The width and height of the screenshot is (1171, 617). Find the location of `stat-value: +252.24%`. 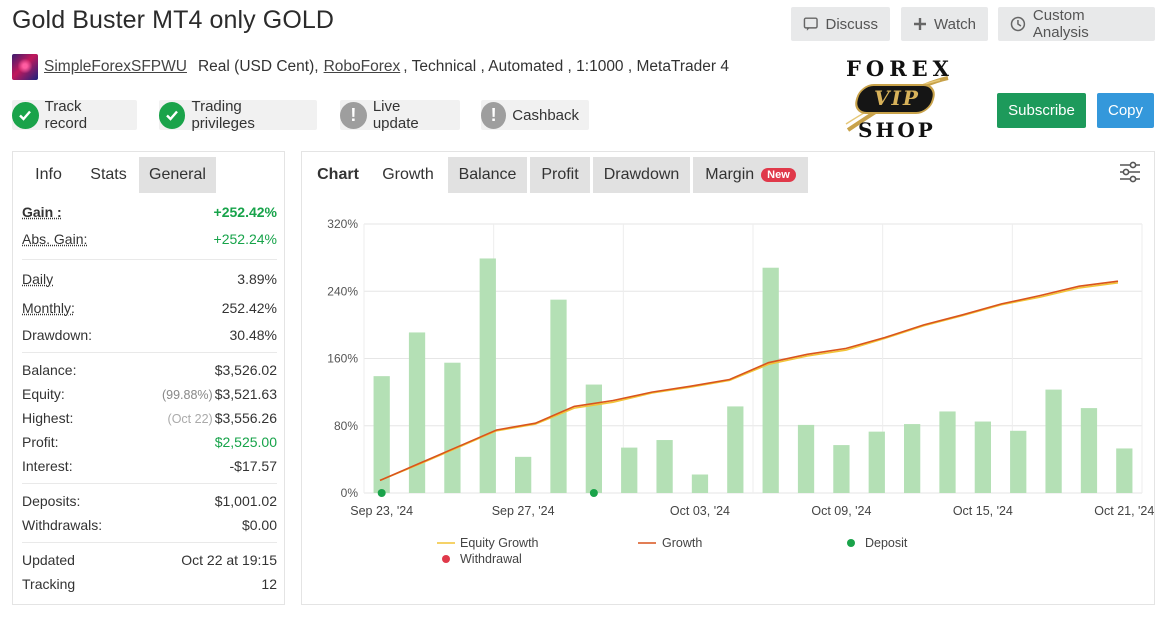

stat-value: +252.24% is located at coordinates (245, 239).